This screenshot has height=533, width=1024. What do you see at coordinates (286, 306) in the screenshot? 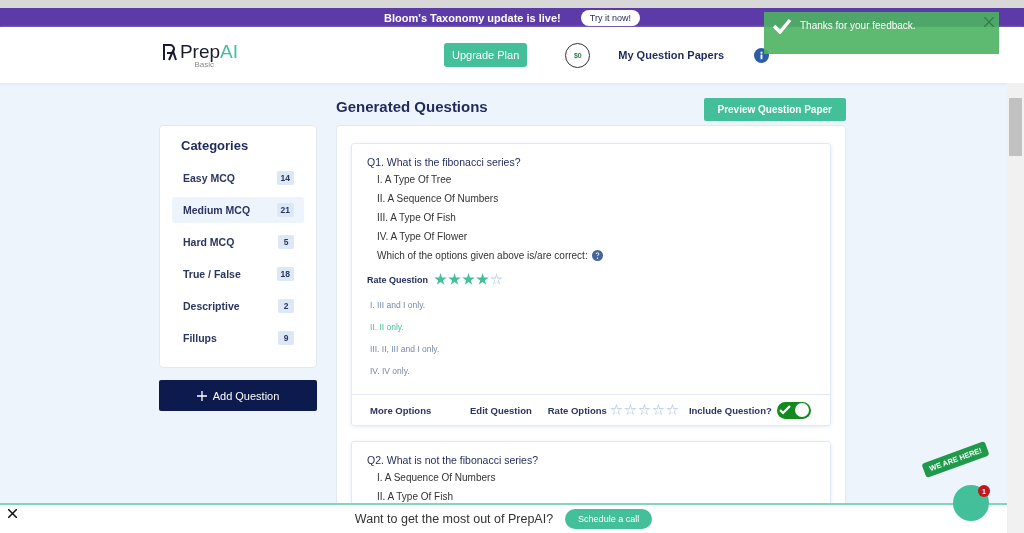
I see `category-count: 2` at bounding box center [286, 306].